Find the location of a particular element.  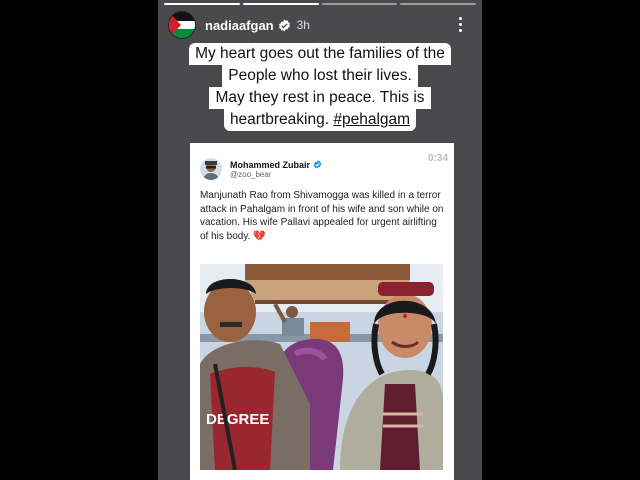

caption-line: heartbreaking. #pehalgam is located at coordinates (320, 120).